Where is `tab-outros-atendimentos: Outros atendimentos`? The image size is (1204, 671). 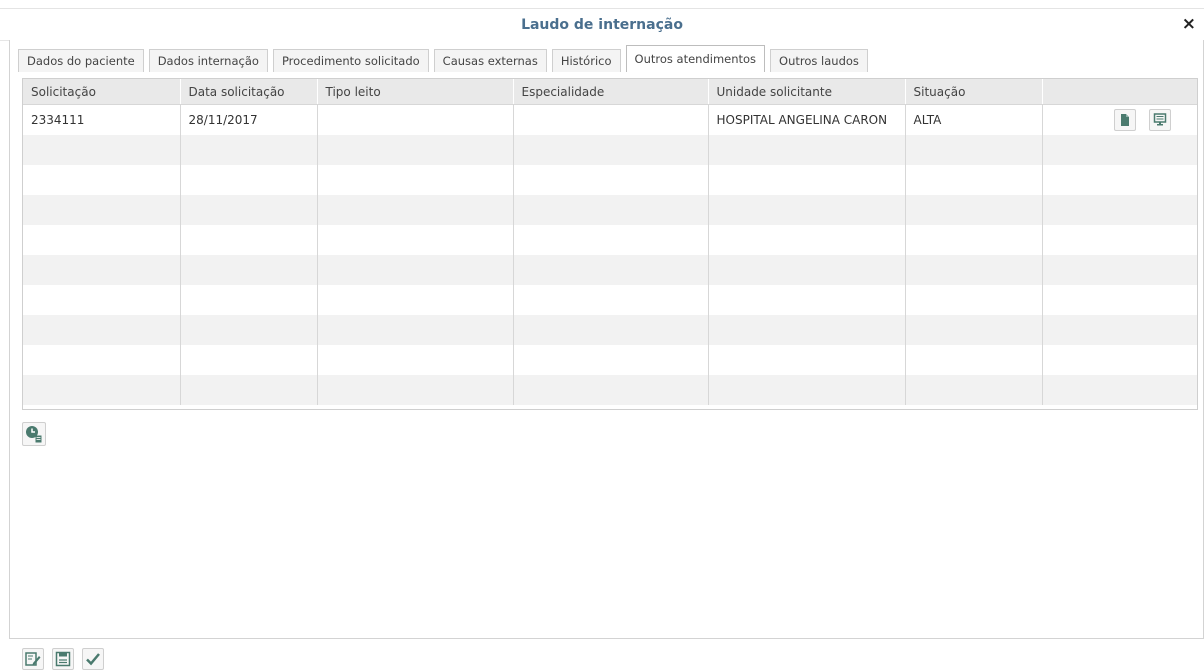
tab-outros-atendimentos: Outros atendimentos is located at coordinates (695, 58).